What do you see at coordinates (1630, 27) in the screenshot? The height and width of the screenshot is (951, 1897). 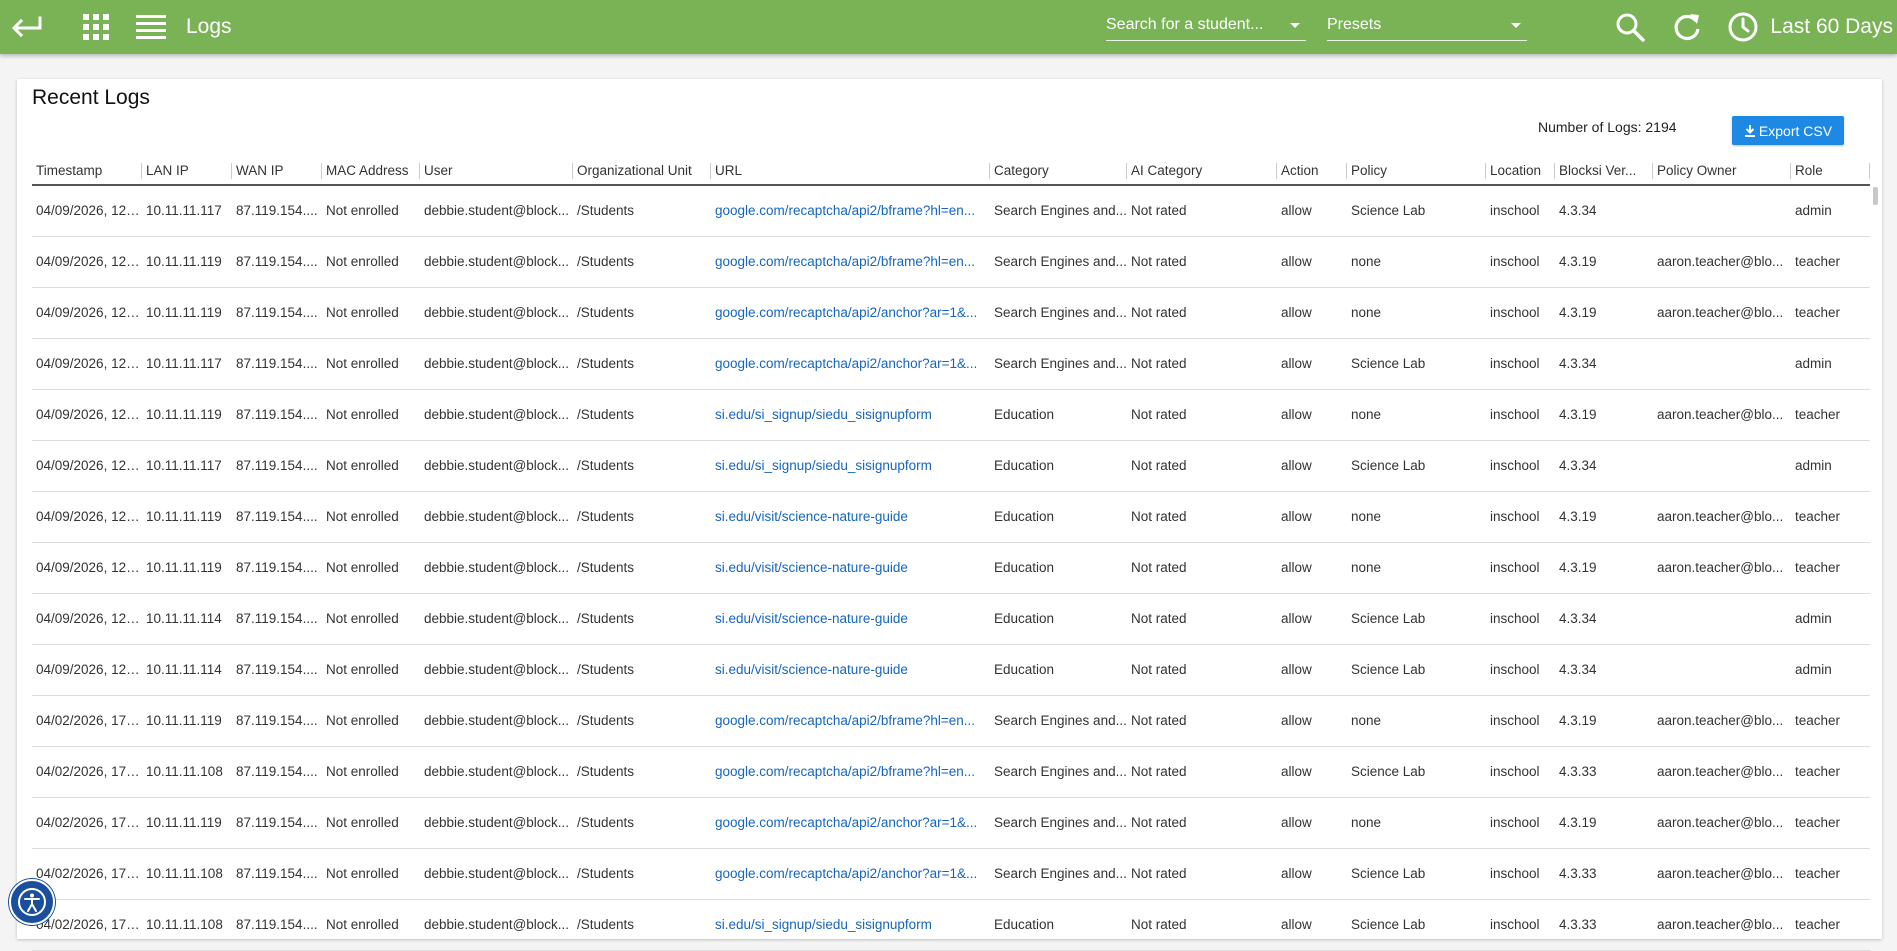 I see `search-icon` at bounding box center [1630, 27].